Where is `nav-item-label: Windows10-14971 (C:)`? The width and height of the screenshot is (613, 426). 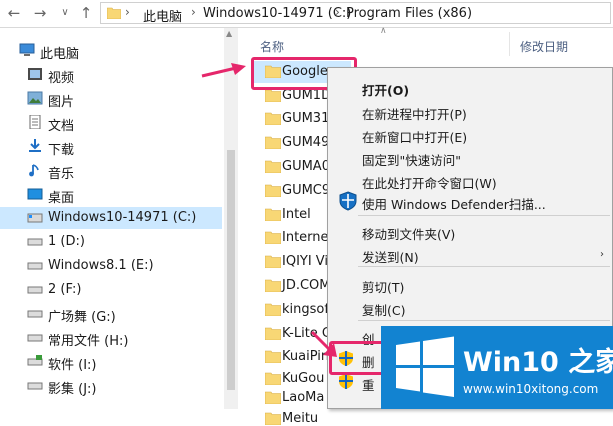
nav-item-label: Windows10-14971 (C:) is located at coordinates (122, 217).